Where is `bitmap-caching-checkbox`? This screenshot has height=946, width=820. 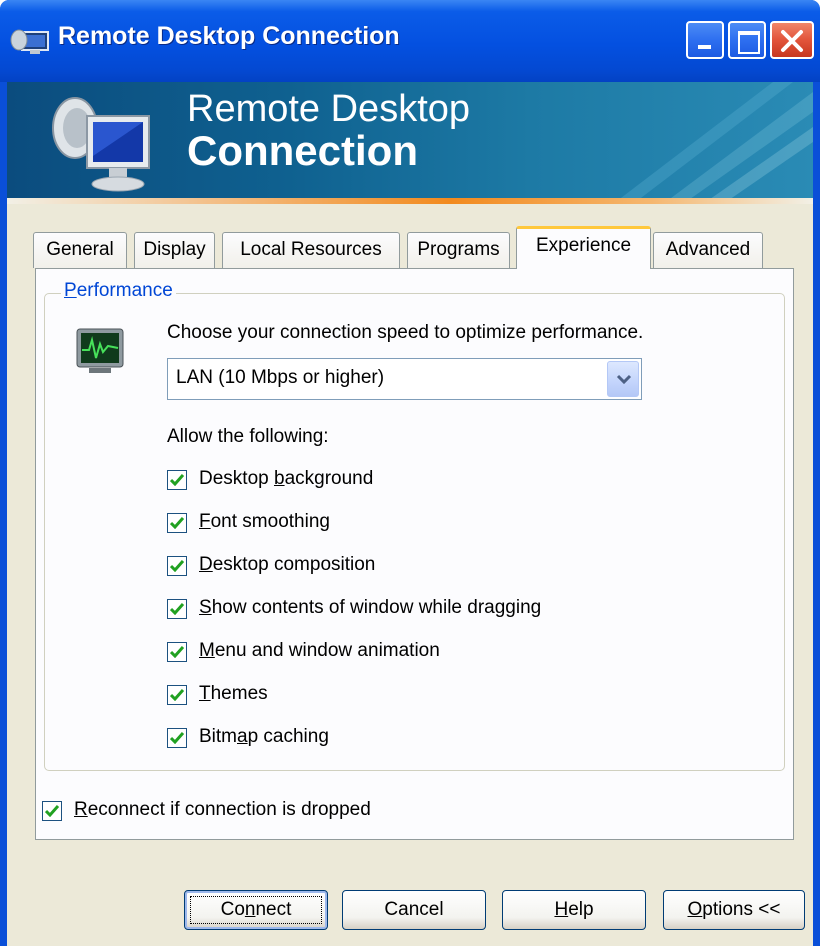 bitmap-caching-checkbox is located at coordinates (177, 738).